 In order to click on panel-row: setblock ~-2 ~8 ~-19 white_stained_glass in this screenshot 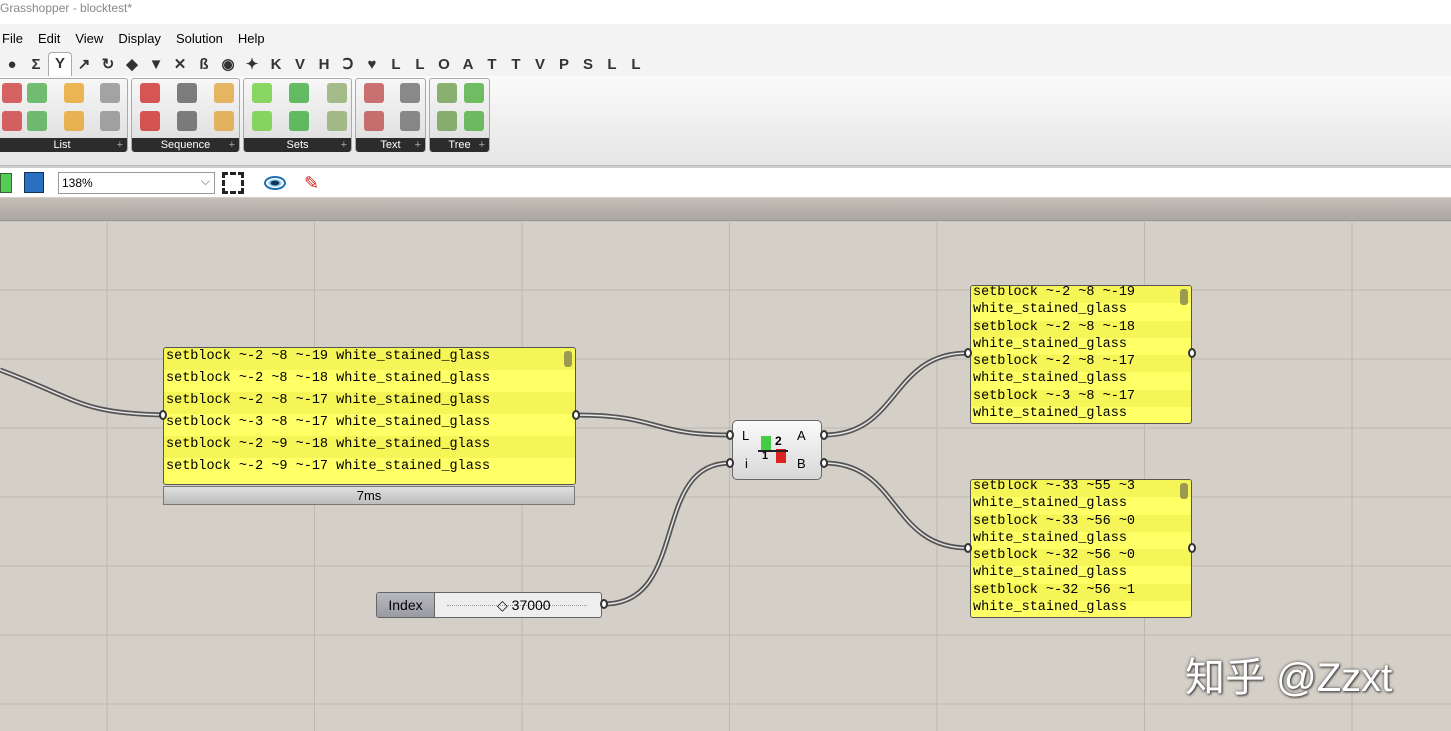, I will do `click(369, 359)`.